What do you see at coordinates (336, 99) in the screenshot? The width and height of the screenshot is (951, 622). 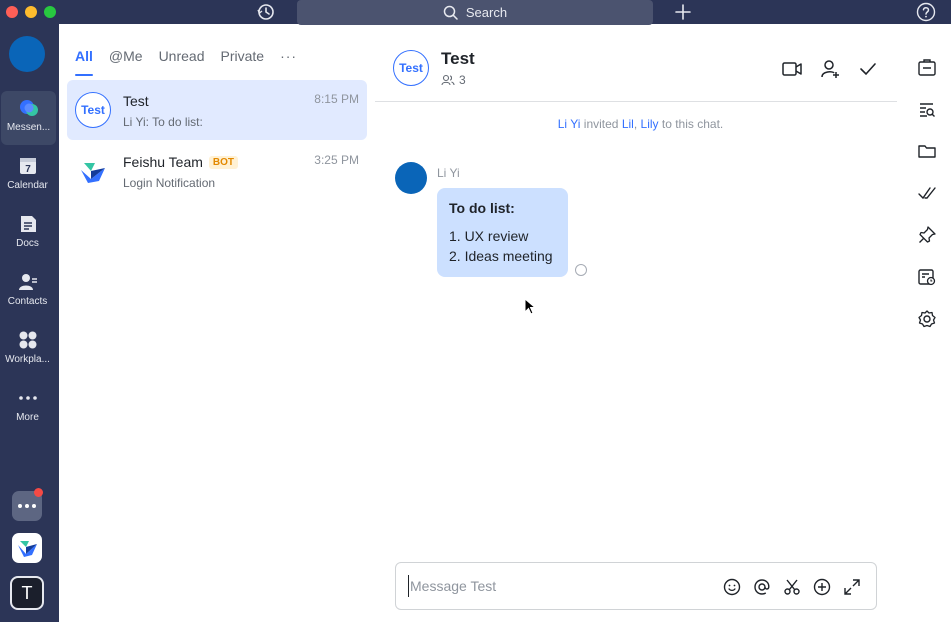 I see `chat-time: 8:15 PM` at bounding box center [336, 99].